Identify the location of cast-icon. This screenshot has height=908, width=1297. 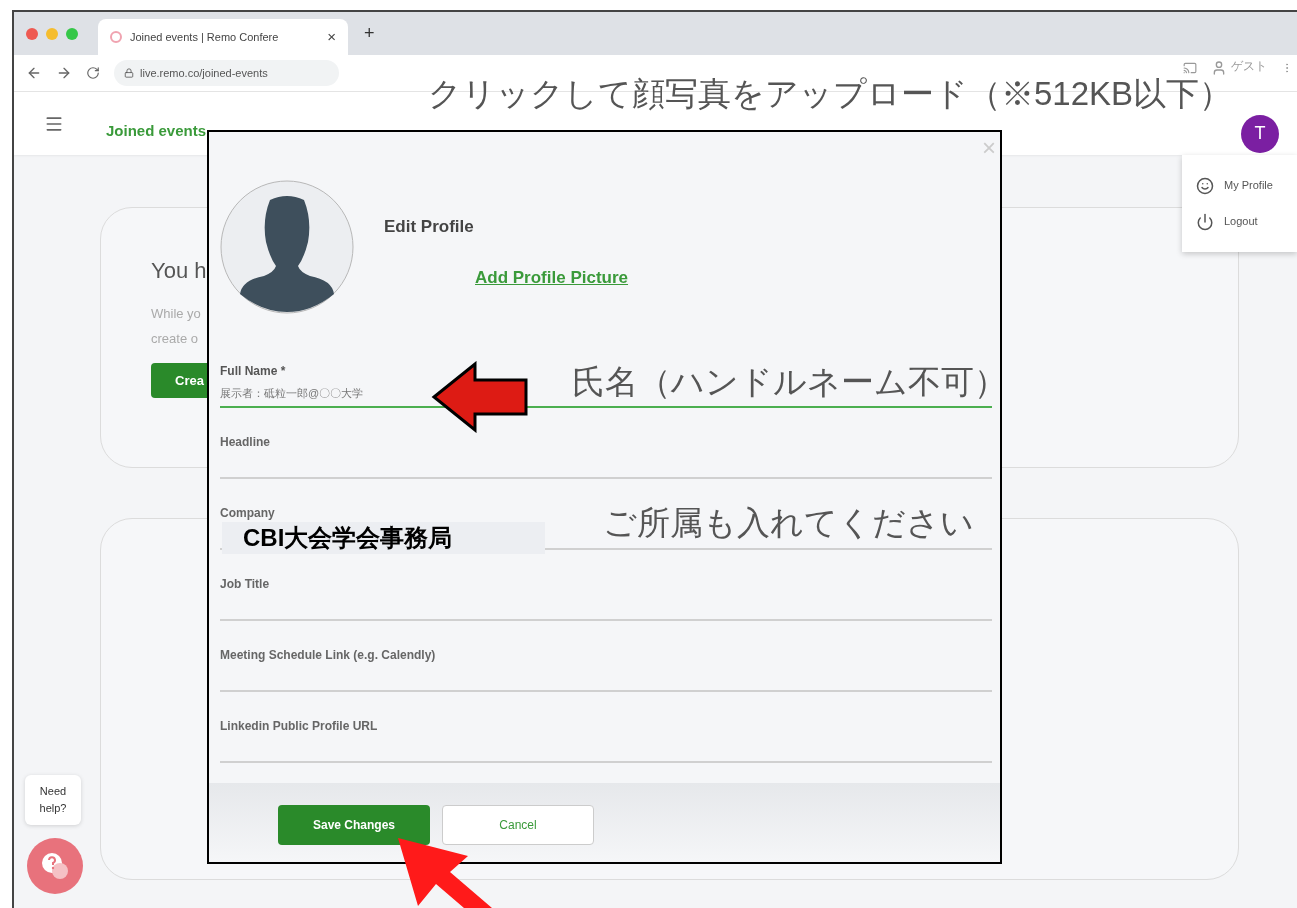
(1190, 68).